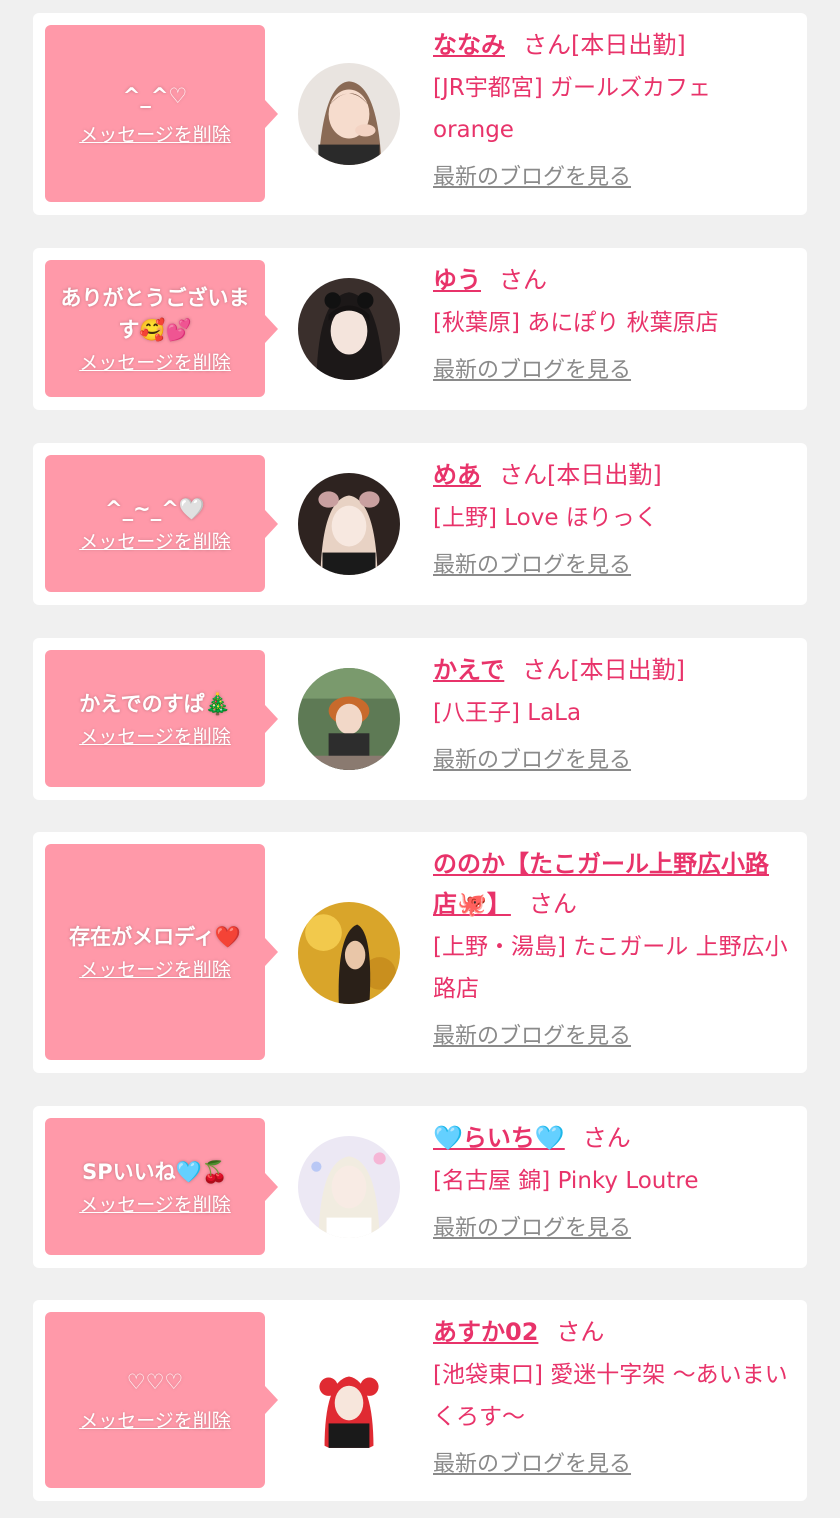  I want to click on message-text: 存在がメロディ❤️, so click(155, 937).